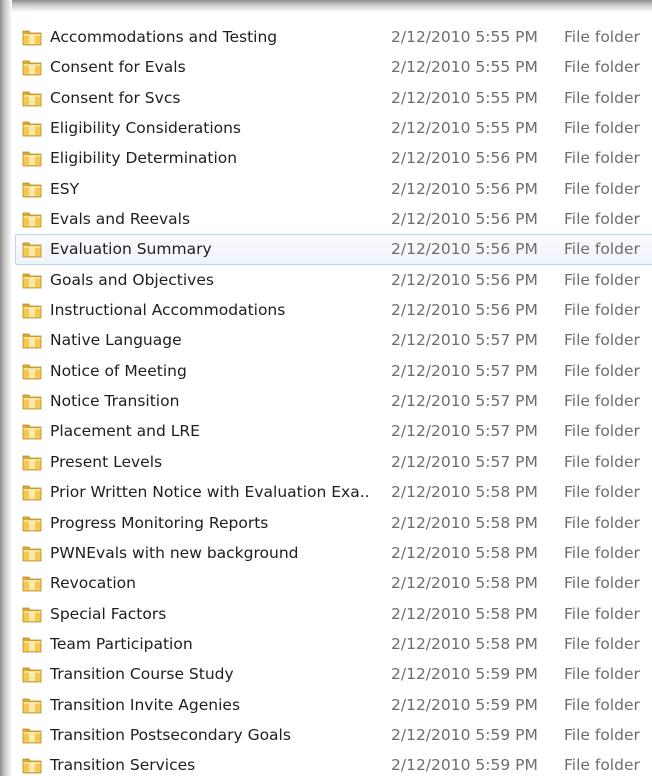 Image resolution: width=652 pixels, height=776 pixels. What do you see at coordinates (123, 765) in the screenshot?
I see `file-name: Transition Services` at bounding box center [123, 765].